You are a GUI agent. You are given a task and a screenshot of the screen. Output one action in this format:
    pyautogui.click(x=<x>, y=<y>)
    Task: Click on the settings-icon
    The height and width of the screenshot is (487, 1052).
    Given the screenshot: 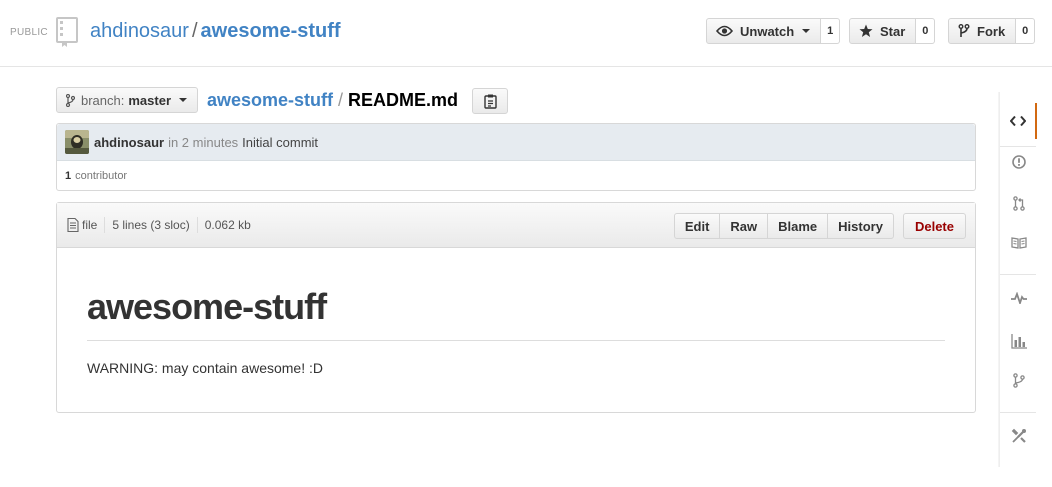 What is the action you would take?
    pyautogui.click(x=1018, y=435)
    